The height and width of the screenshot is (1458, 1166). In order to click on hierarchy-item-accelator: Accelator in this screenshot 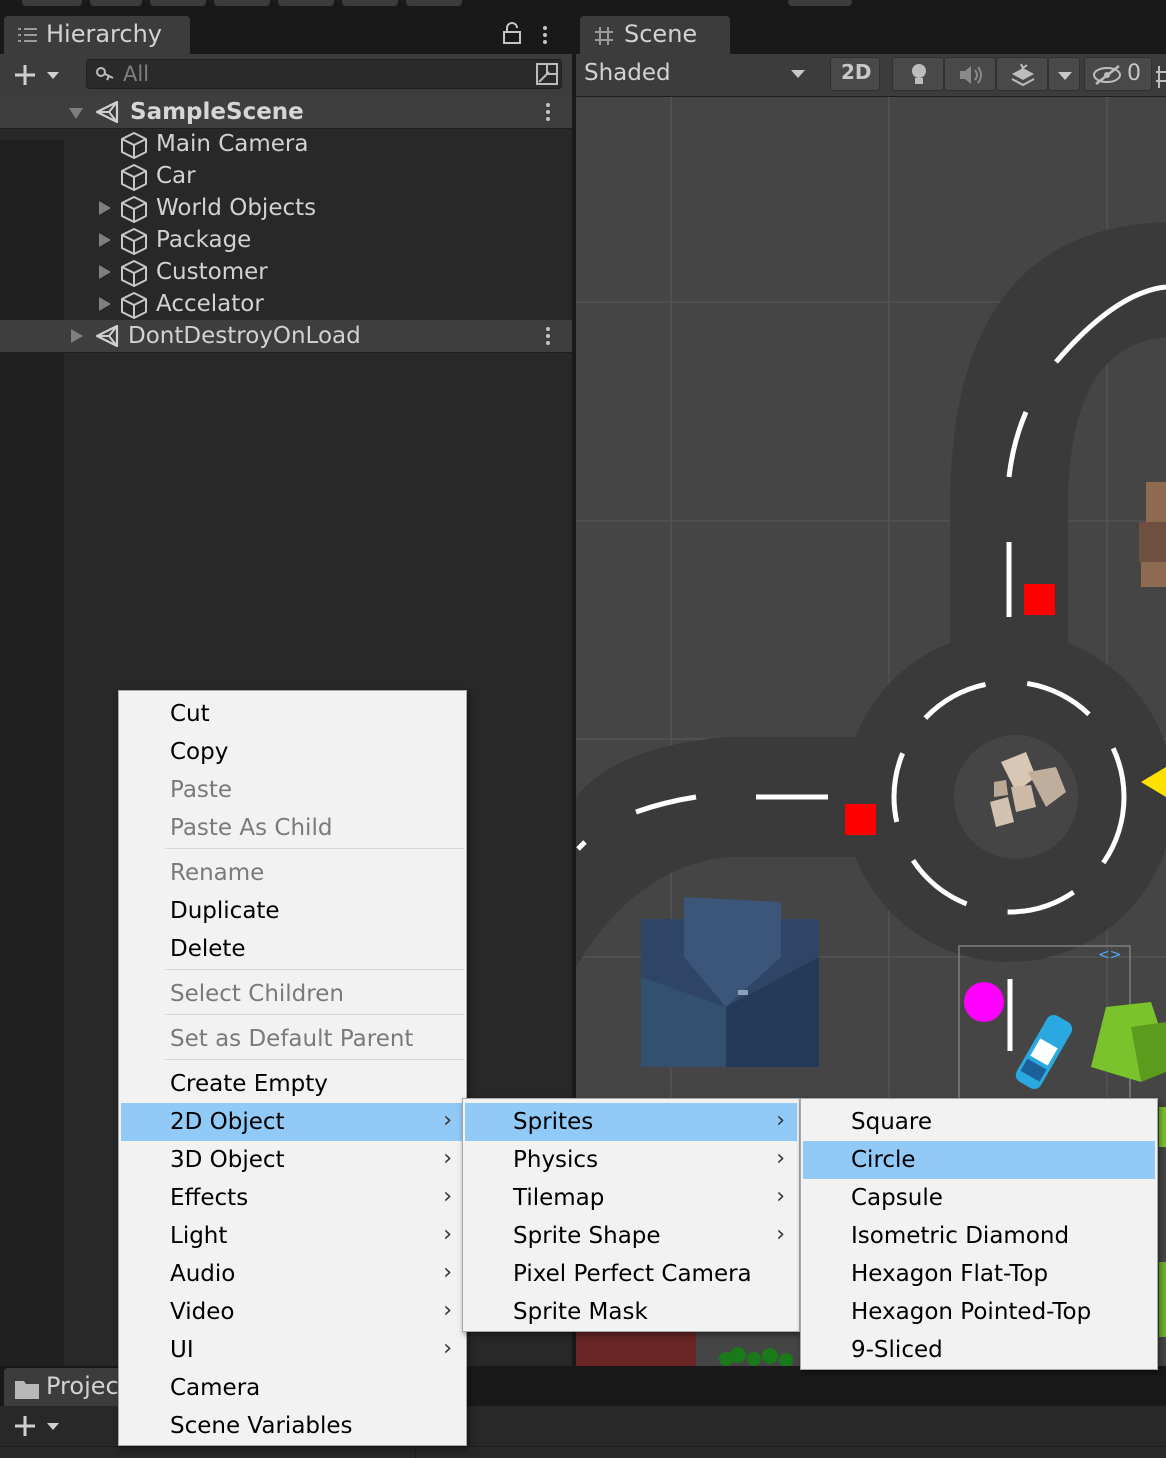, I will do `click(286, 304)`.